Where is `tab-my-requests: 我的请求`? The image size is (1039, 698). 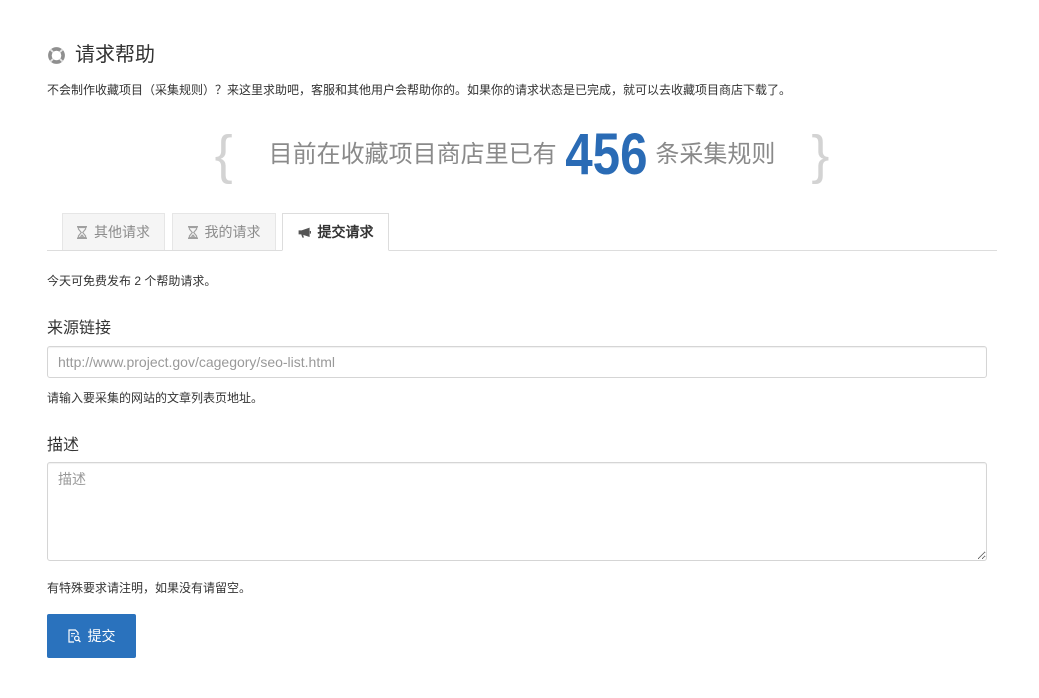 tab-my-requests: 我的请求 is located at coordinates (224, 231).